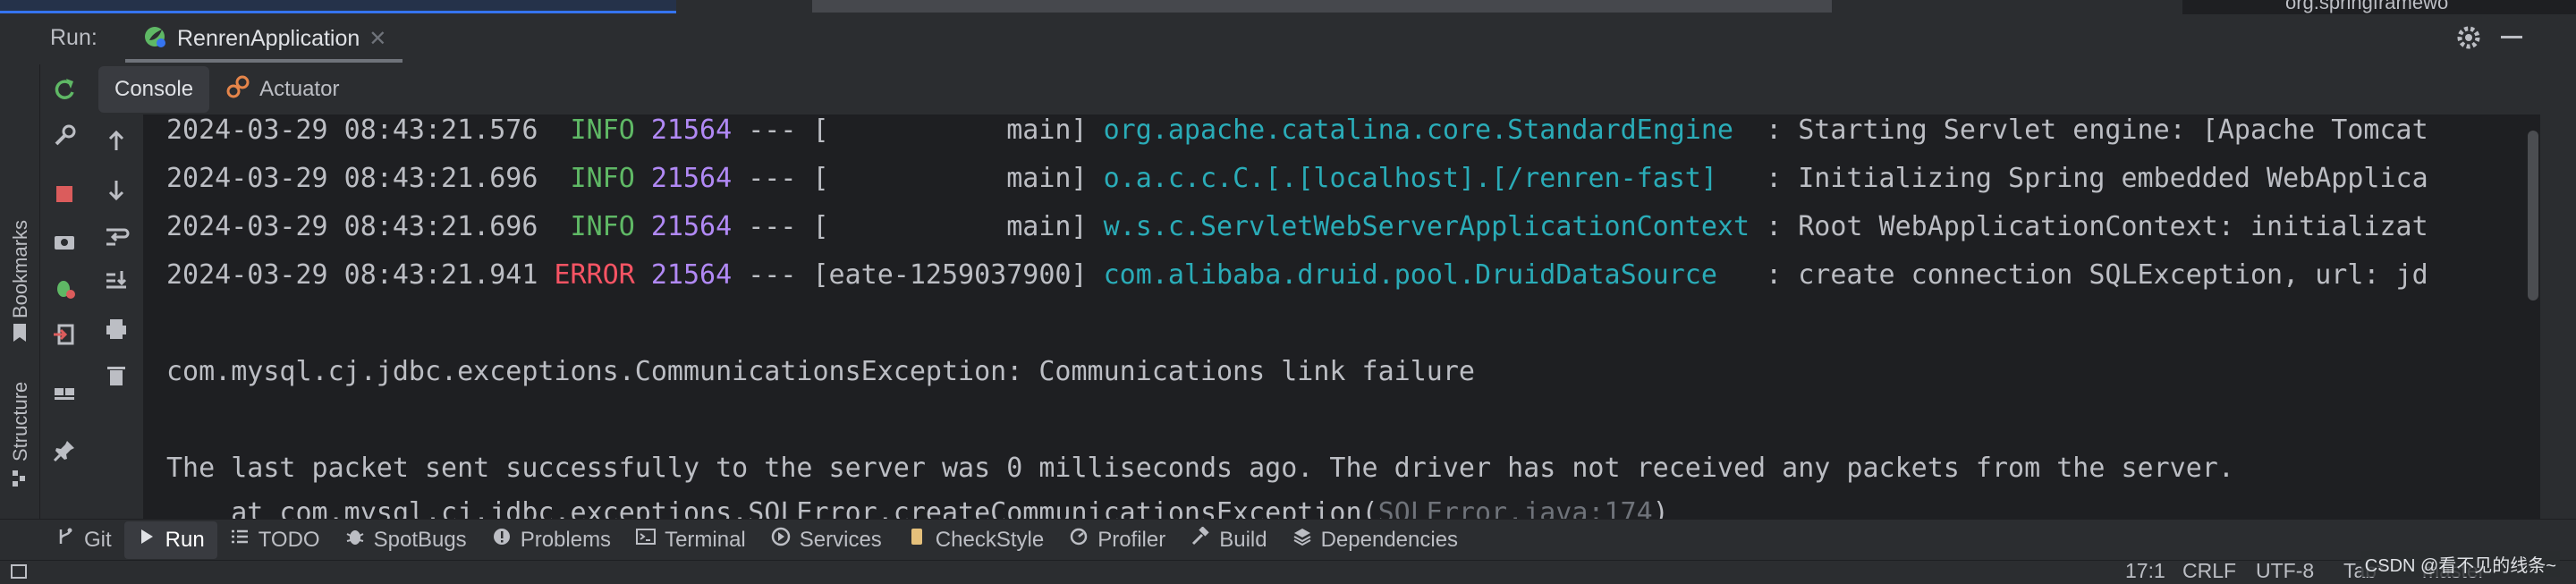  Describe the element at coordinates (990, 539) in the screenshot. I see `tool-tab-label: CheckStyle` at that location.